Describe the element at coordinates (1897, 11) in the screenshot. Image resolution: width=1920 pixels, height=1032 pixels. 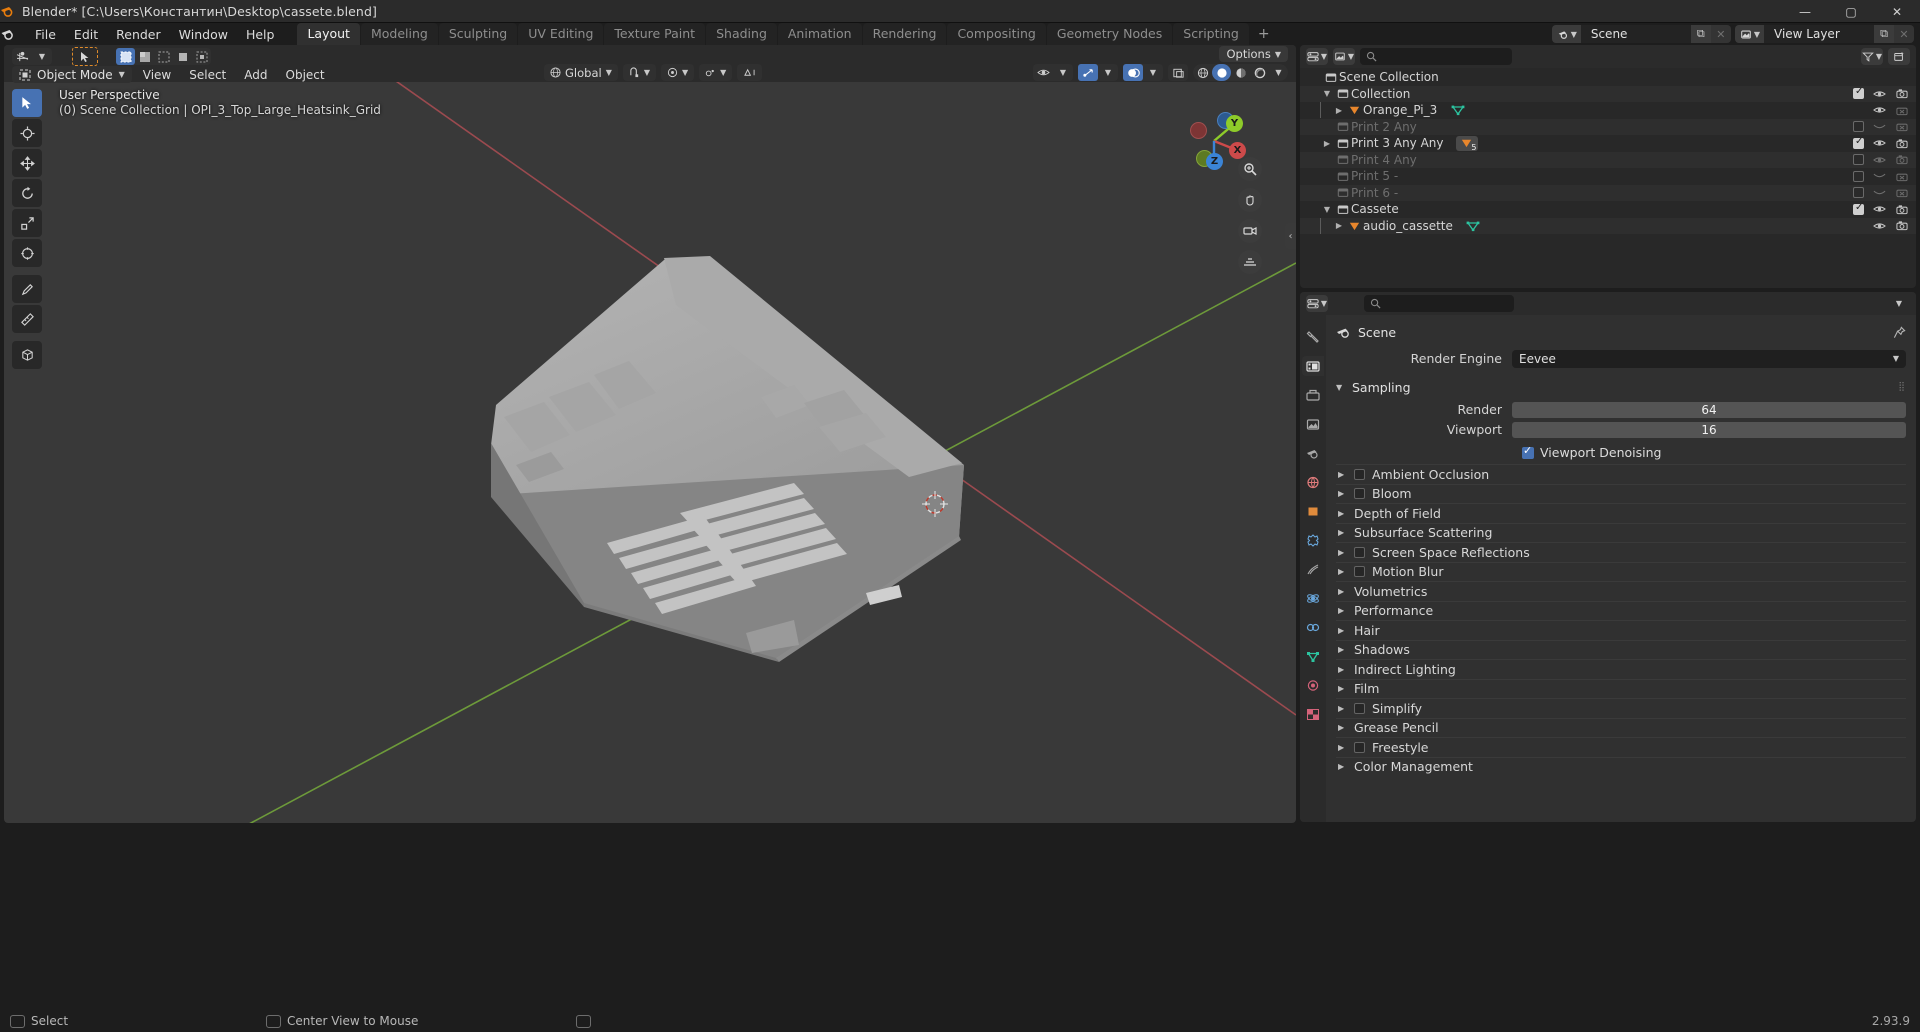
I see `close-button: ✕` at that location.